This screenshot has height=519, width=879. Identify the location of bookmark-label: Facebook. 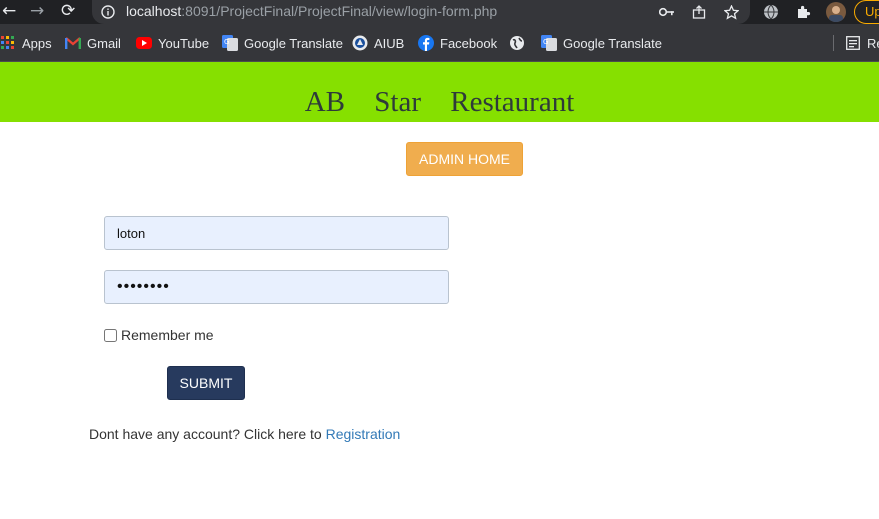
(469, 43).